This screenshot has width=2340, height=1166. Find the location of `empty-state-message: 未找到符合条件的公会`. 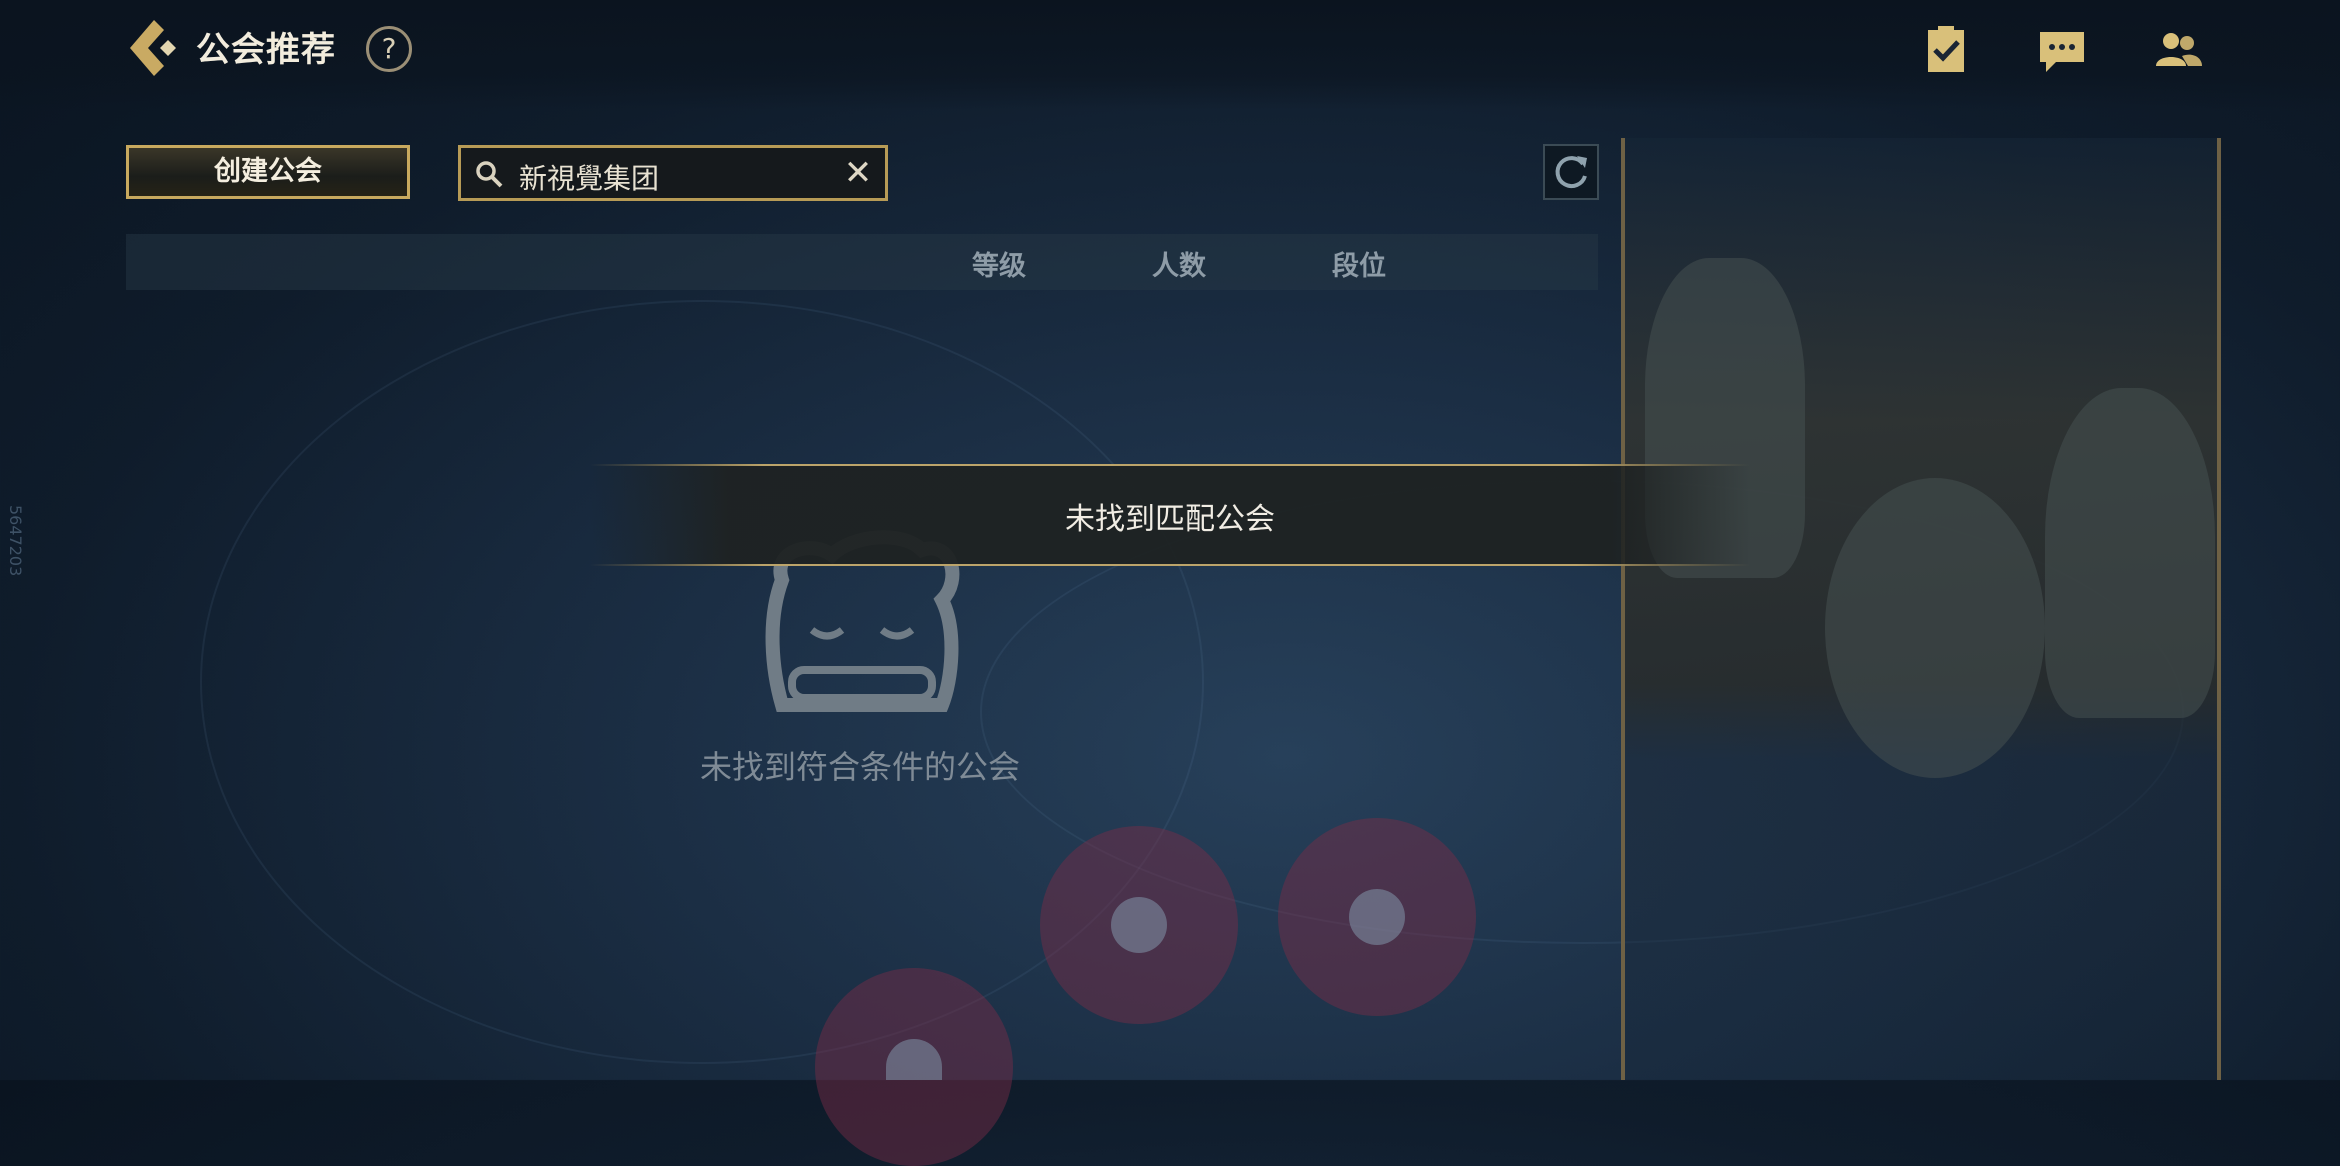

empty-state-message: 未找到符合条件的公会 is located at coordinates (859, 767).